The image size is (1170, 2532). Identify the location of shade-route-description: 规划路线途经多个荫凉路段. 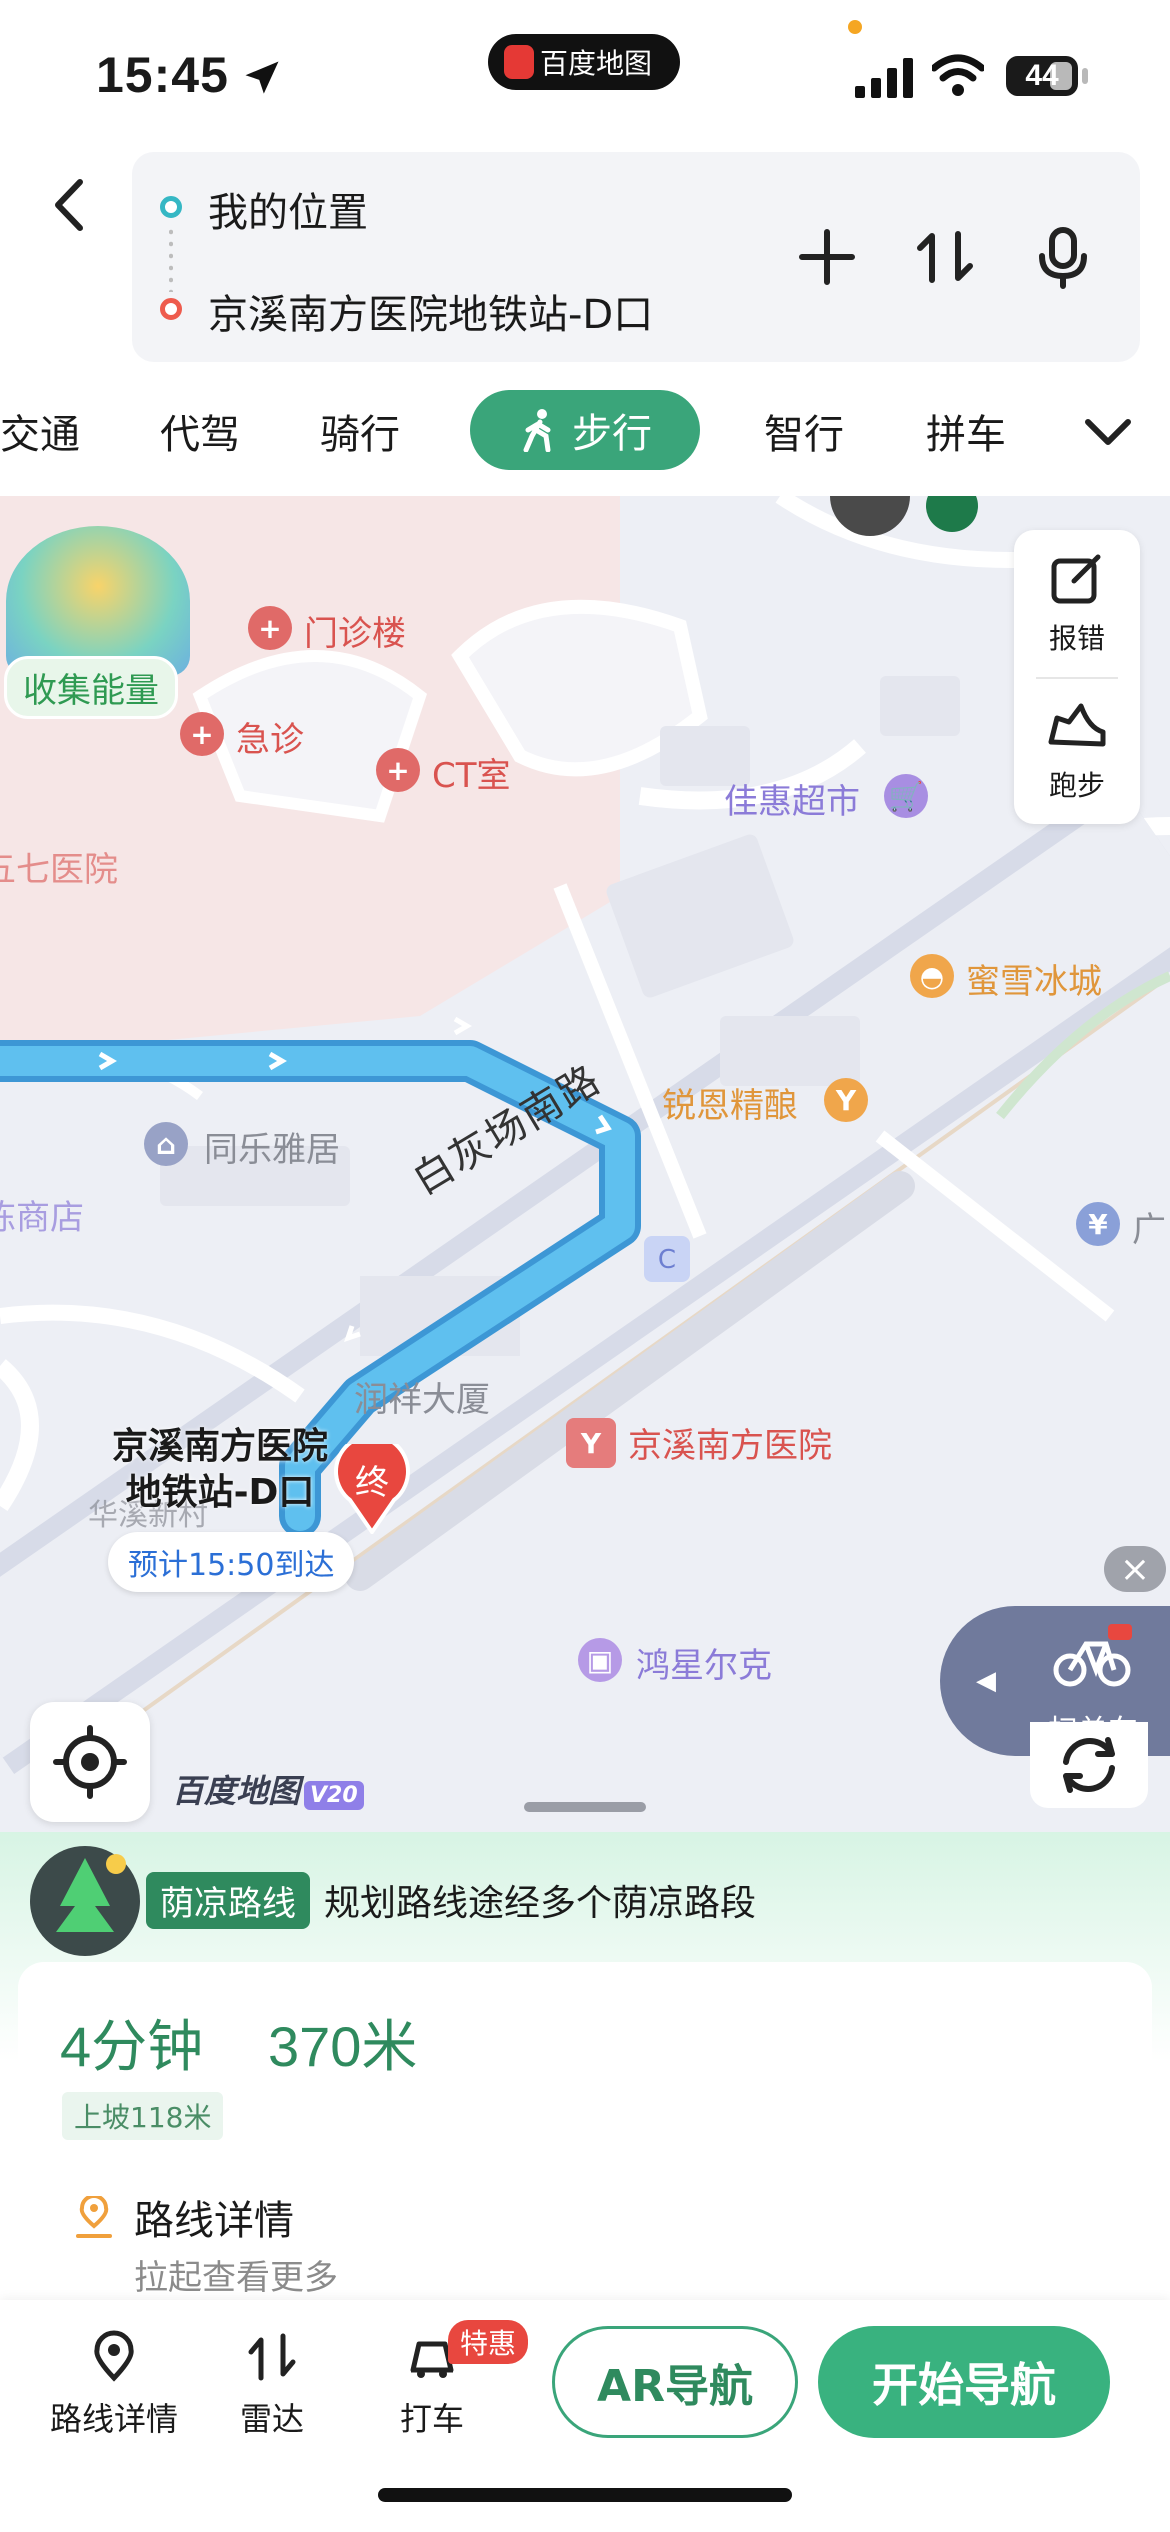
(540, 1903).